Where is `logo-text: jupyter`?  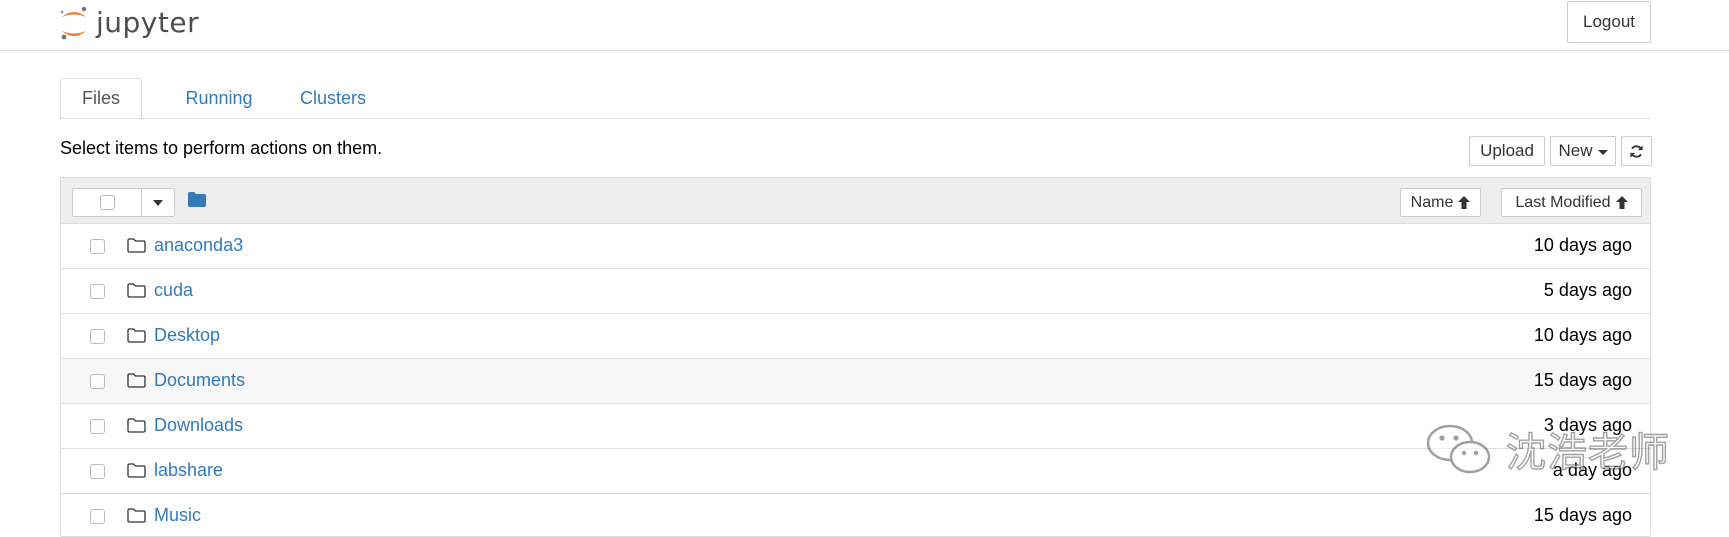
logo-text: jupyter is located at coordinates (148, 22).